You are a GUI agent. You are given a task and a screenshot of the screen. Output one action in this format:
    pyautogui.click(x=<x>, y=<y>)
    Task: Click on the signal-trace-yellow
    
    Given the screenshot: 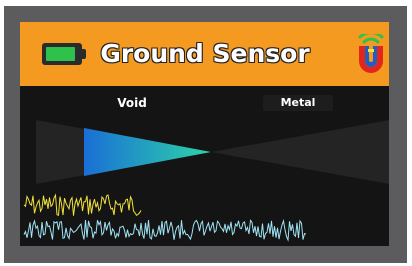 What is the action you would take?
    pyautogui.click(x=82, y=205)
    